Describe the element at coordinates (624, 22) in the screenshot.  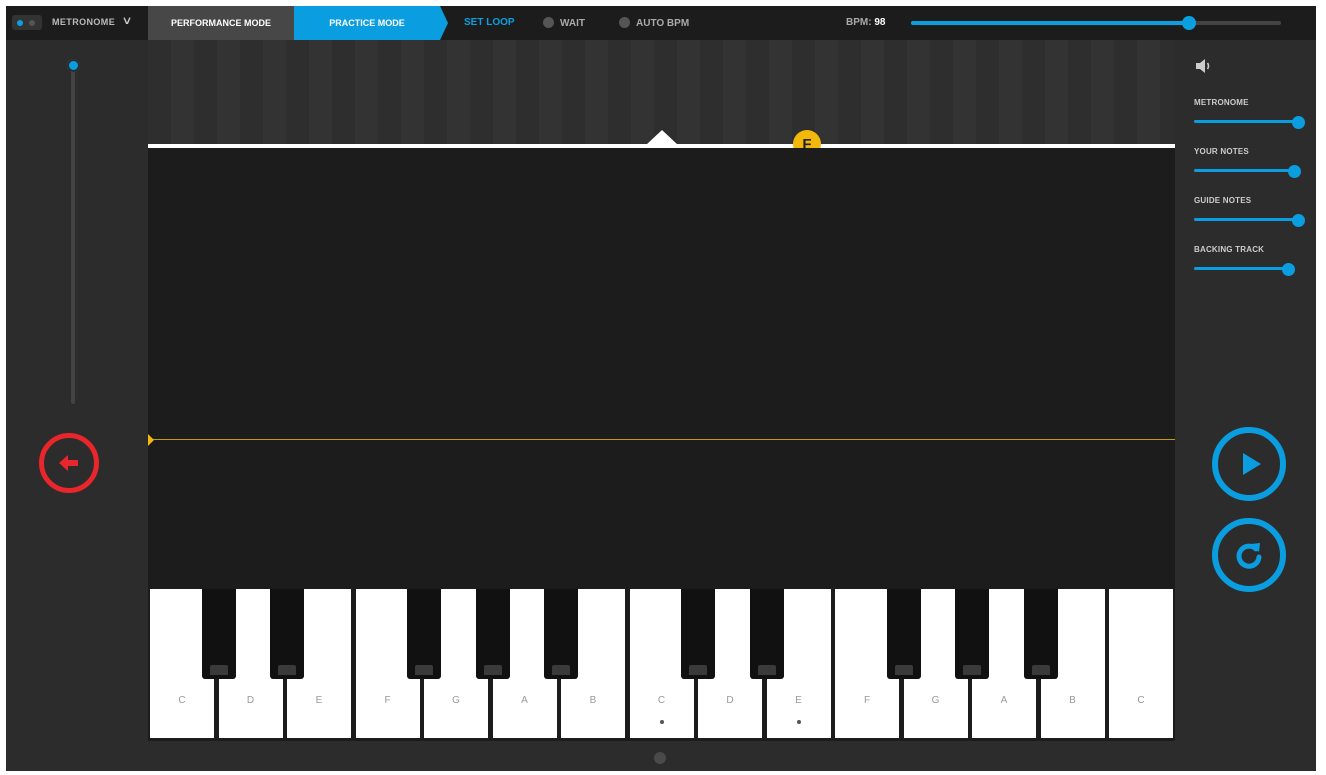
I see `auto-bpm-radio` at that location.